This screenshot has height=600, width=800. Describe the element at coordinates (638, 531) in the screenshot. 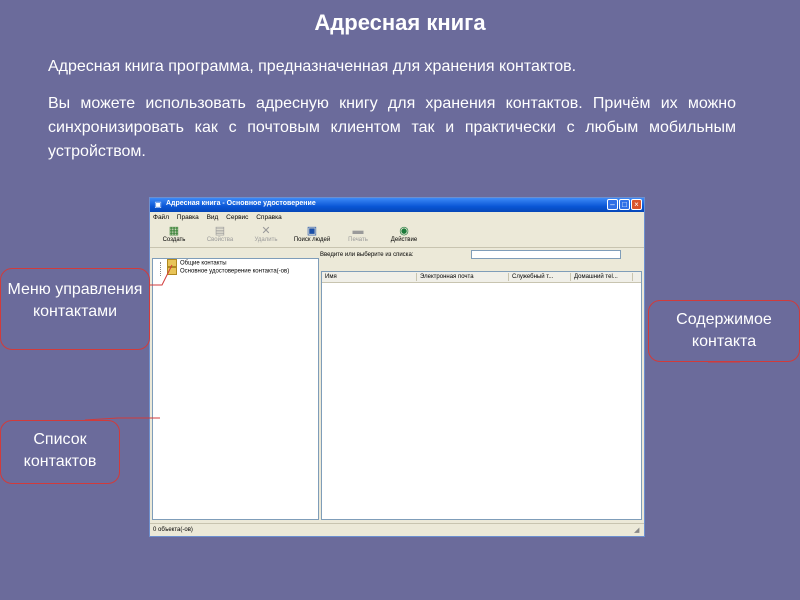

I see `resize-grip-icon: ◢` at that location.